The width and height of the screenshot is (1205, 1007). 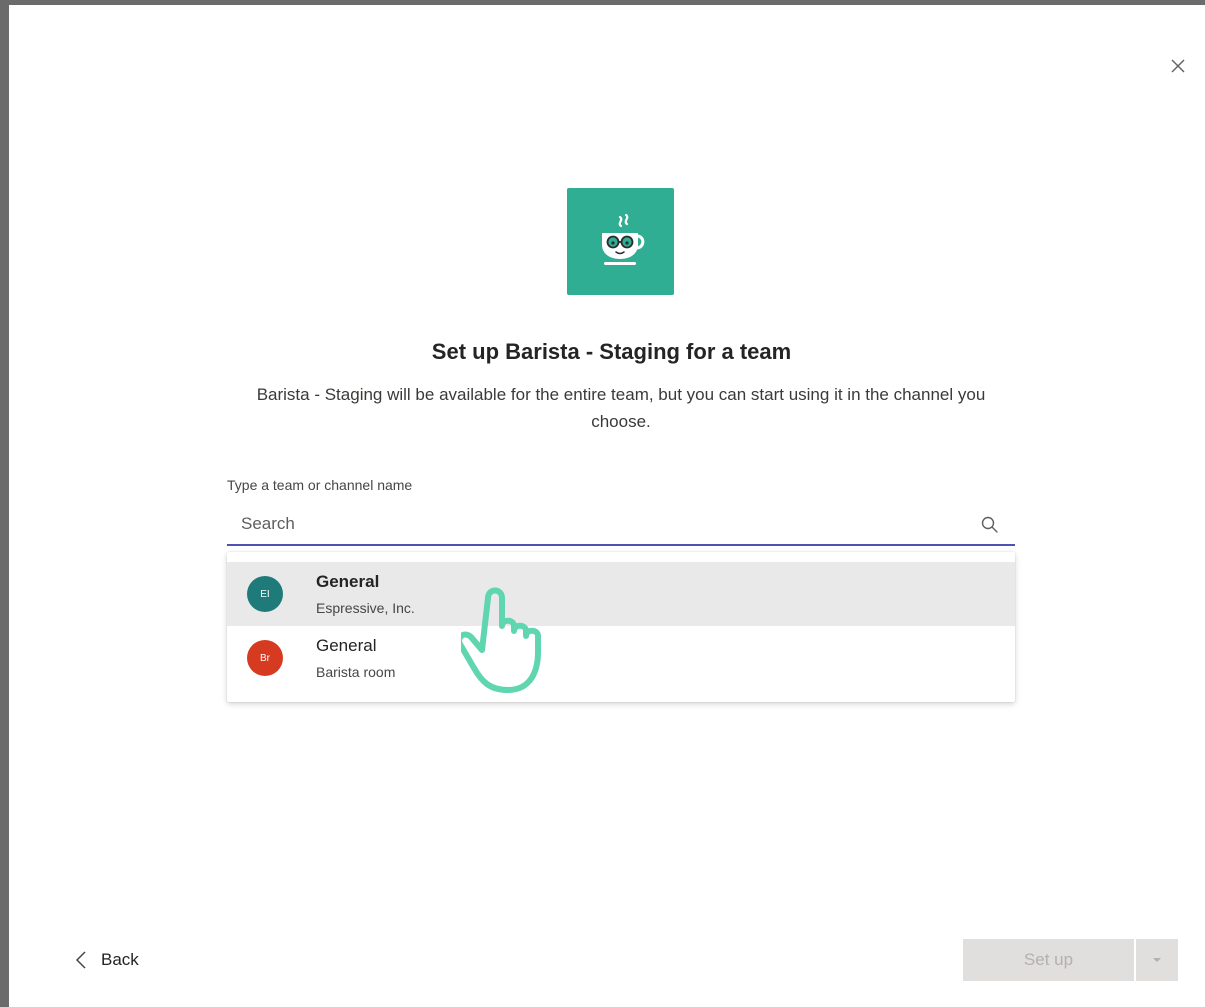 What do you see at coordinates (120, 959) in the screenshot?
I see `back-label: Back` at bounding box center [120, 959].